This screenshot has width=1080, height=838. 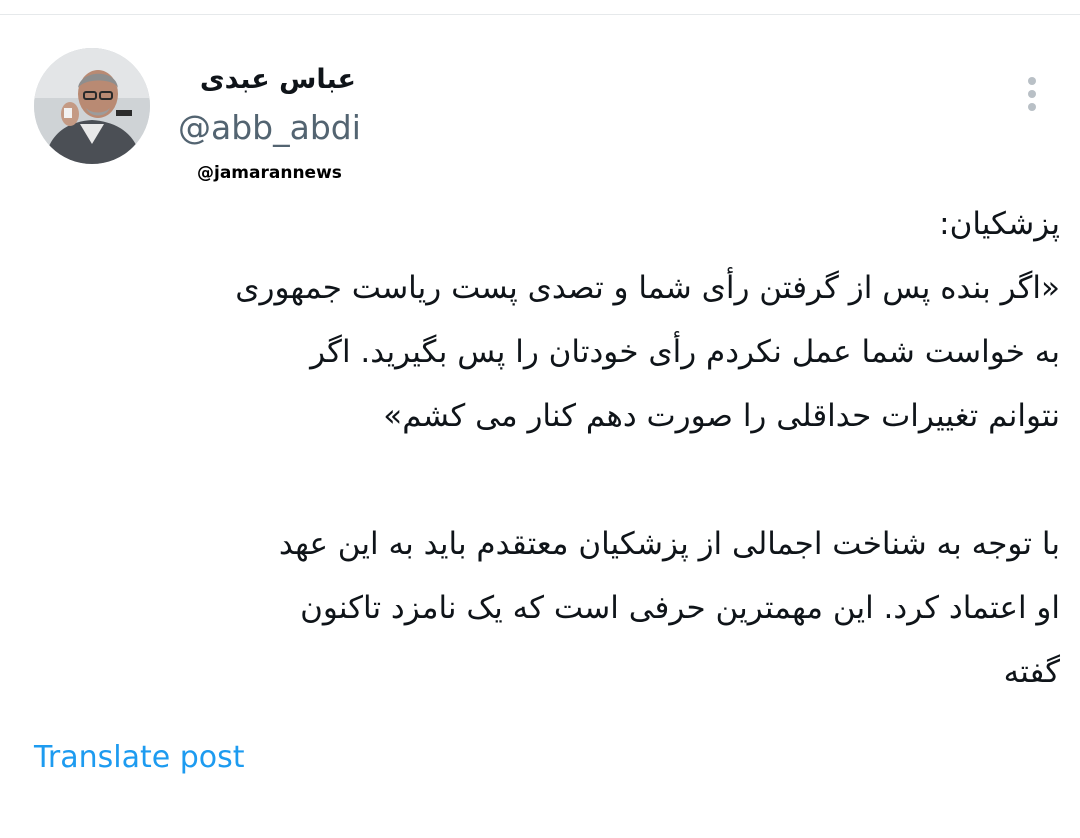 I want to click on watermark-label: @jamarannews, so click(x=269, y=173).